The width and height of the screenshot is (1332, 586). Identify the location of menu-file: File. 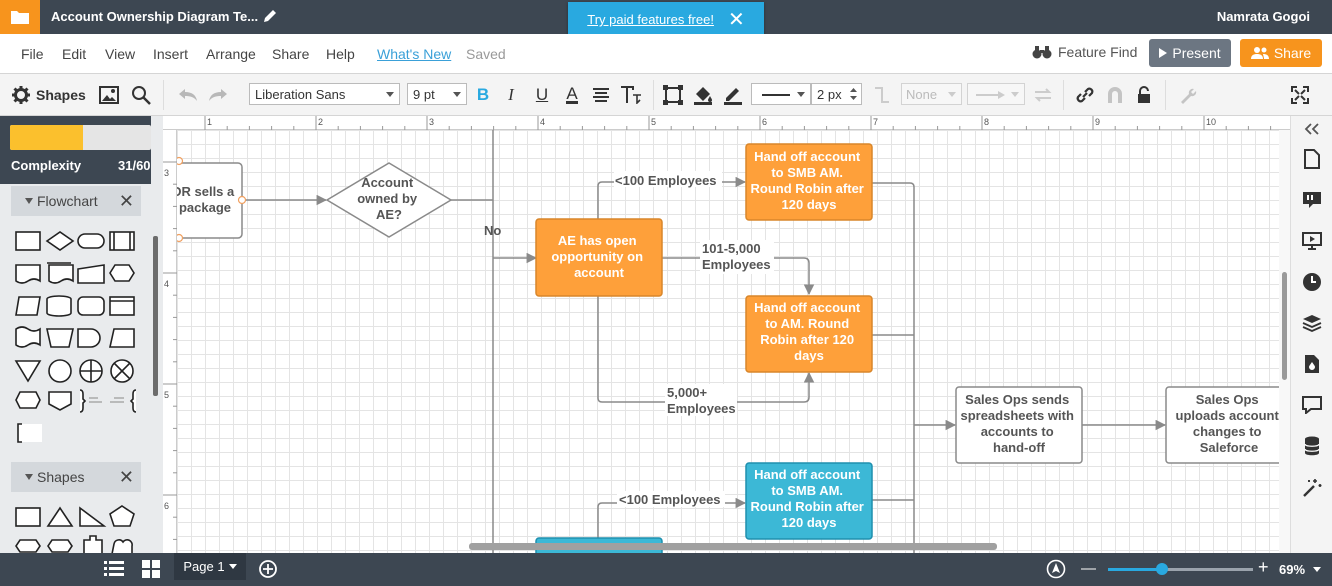
(32, 54).